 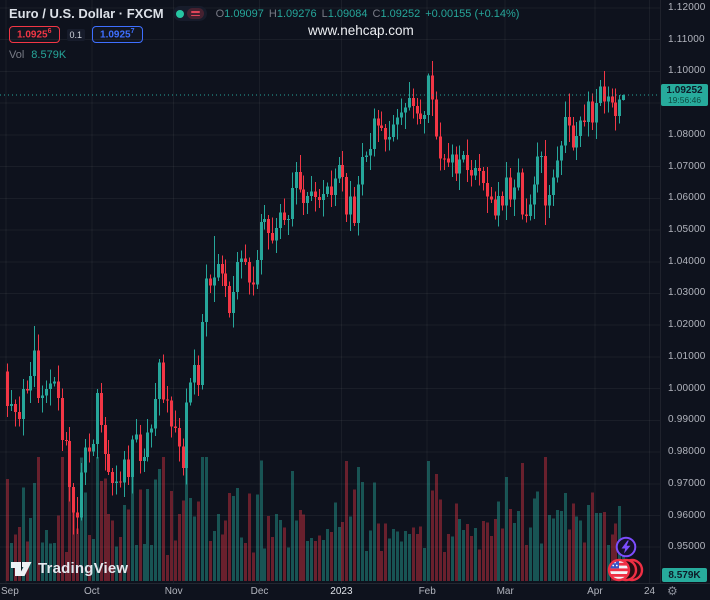 I want to click on price-axis-label: 0.95000, so click(x=687, y=547).